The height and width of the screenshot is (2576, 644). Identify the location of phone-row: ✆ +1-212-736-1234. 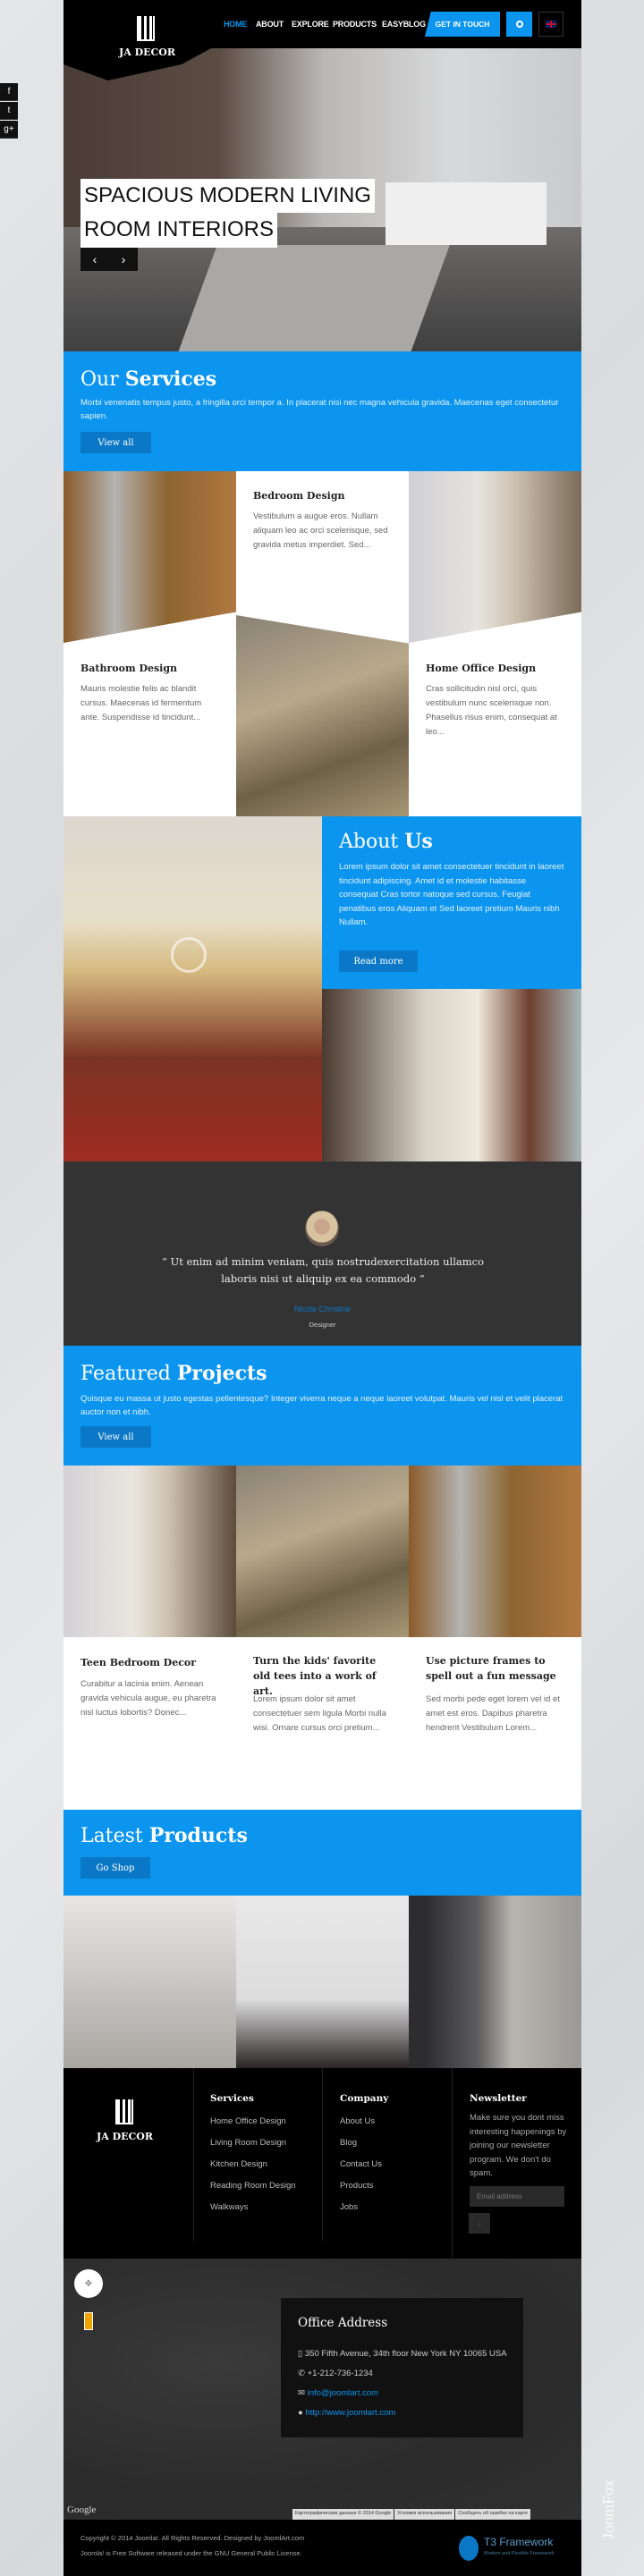
(335, 2373).